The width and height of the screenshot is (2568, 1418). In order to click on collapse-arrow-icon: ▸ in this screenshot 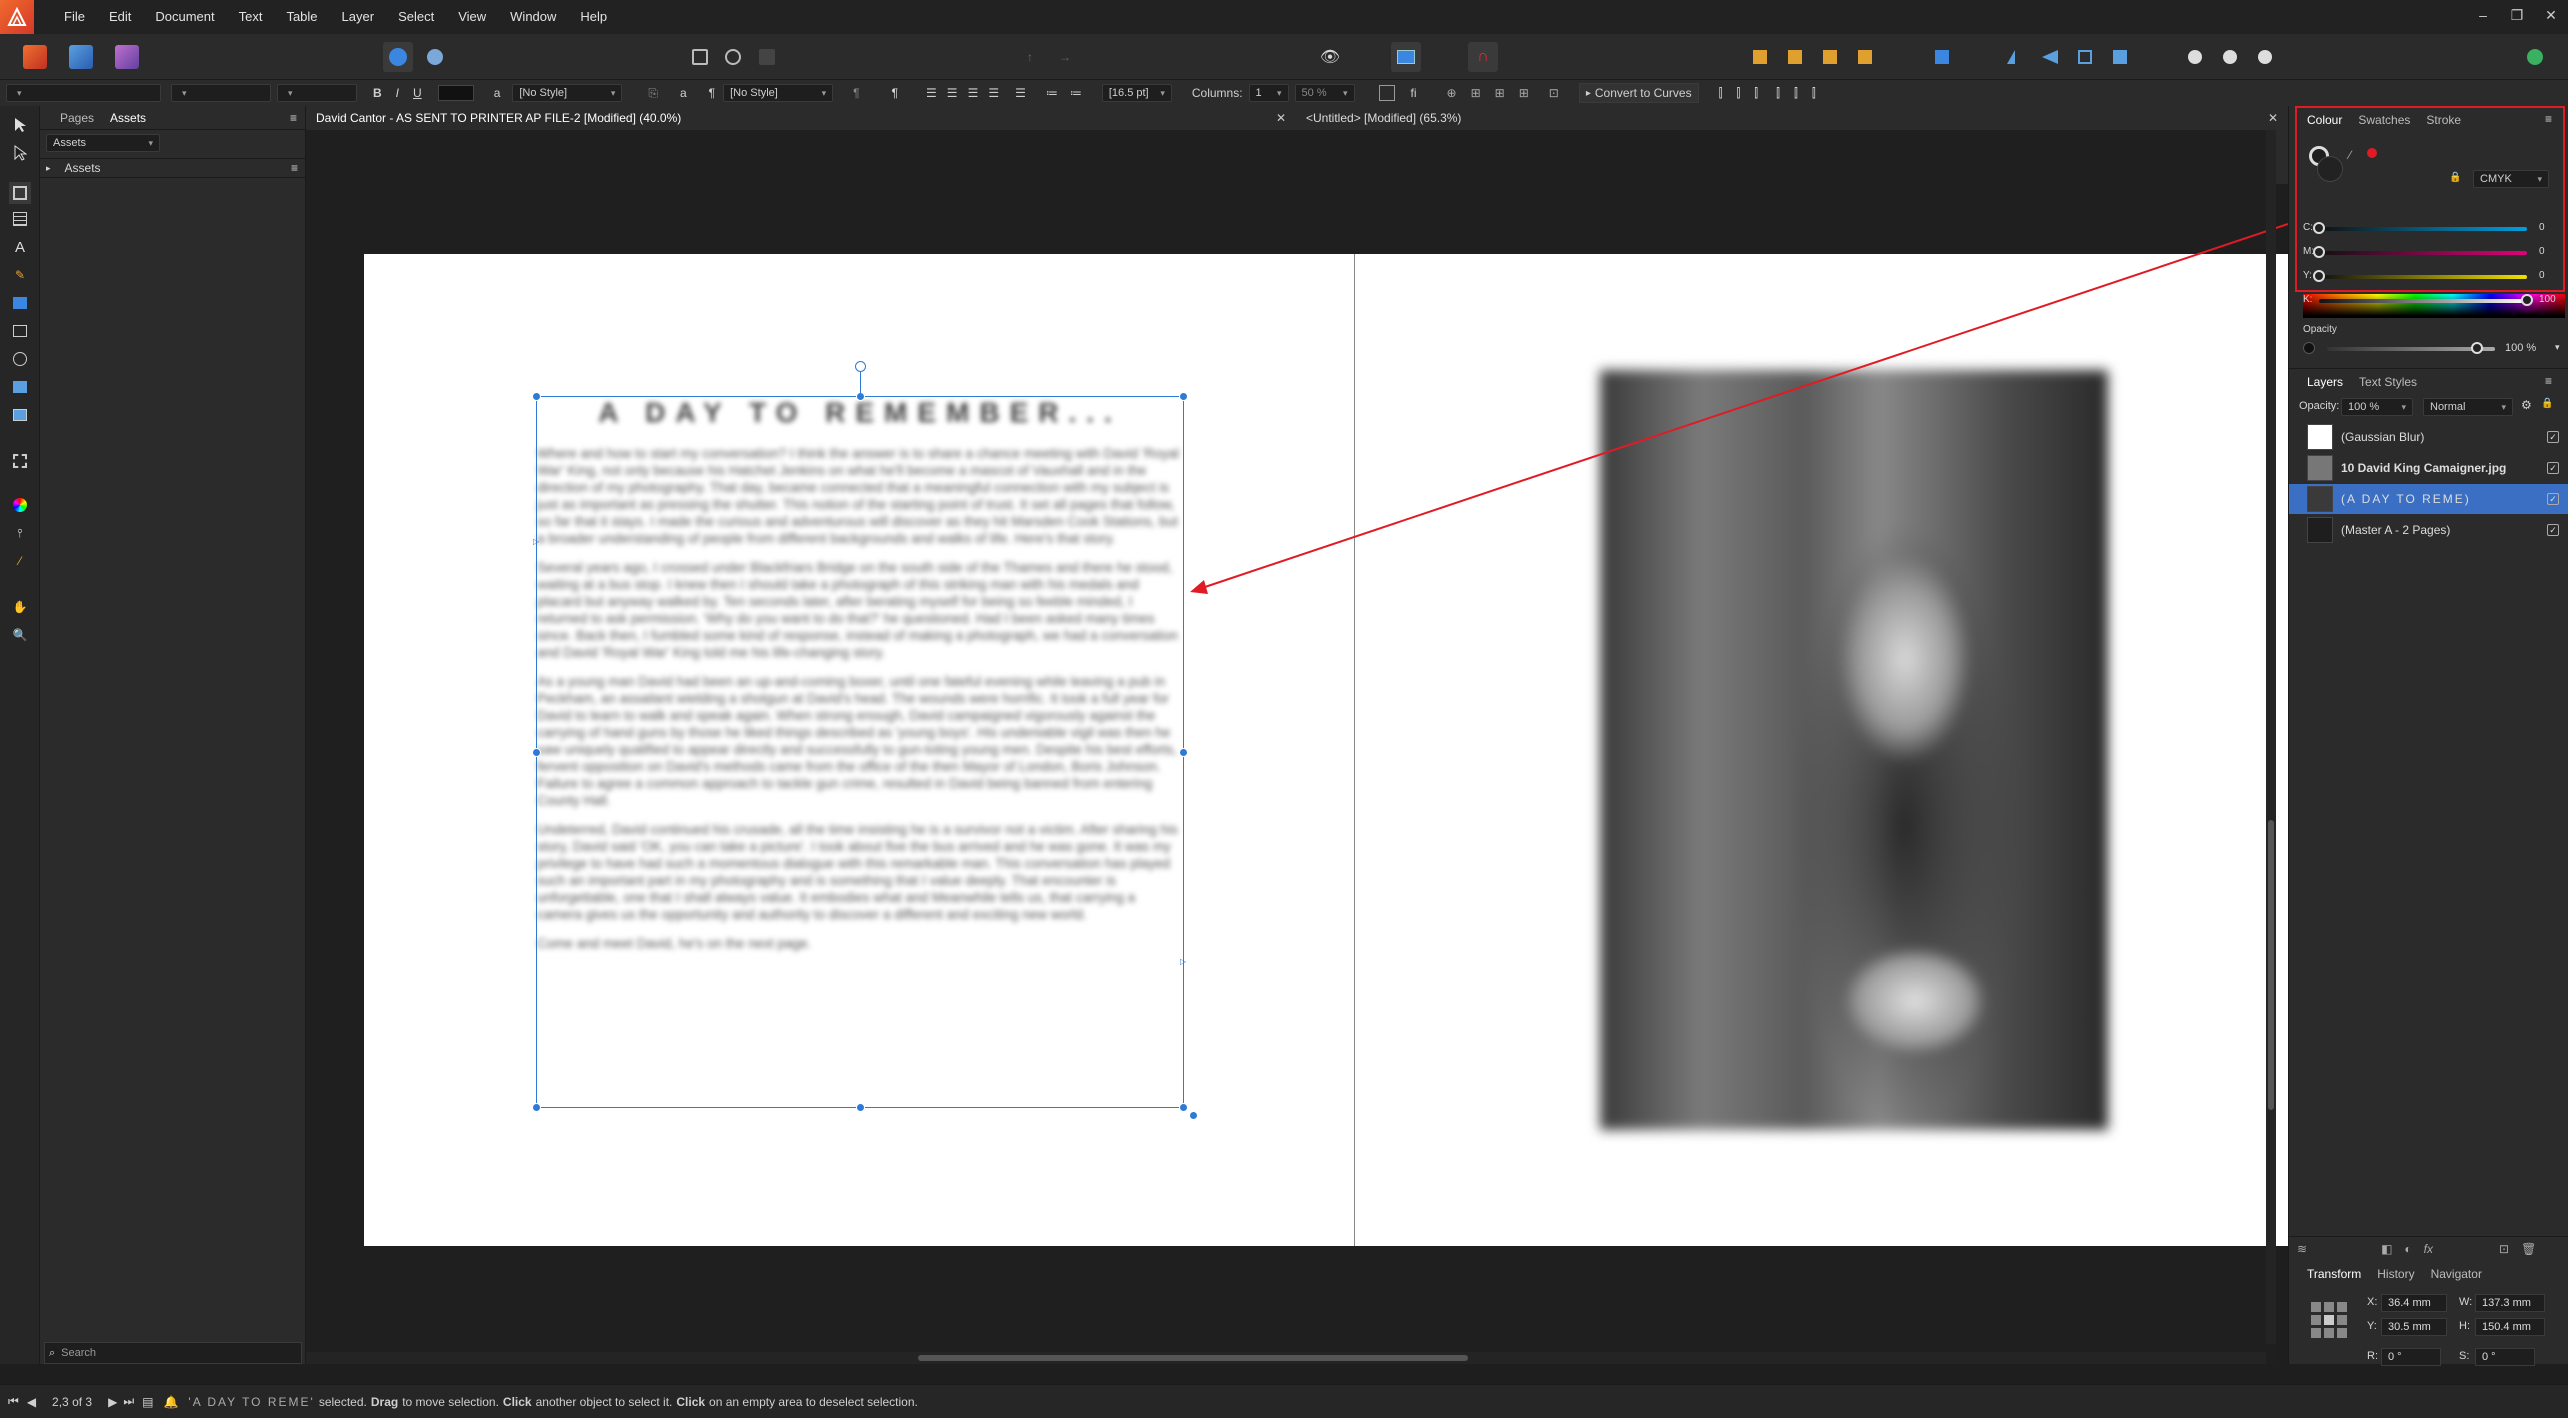, I will do `click(48, 168)`.